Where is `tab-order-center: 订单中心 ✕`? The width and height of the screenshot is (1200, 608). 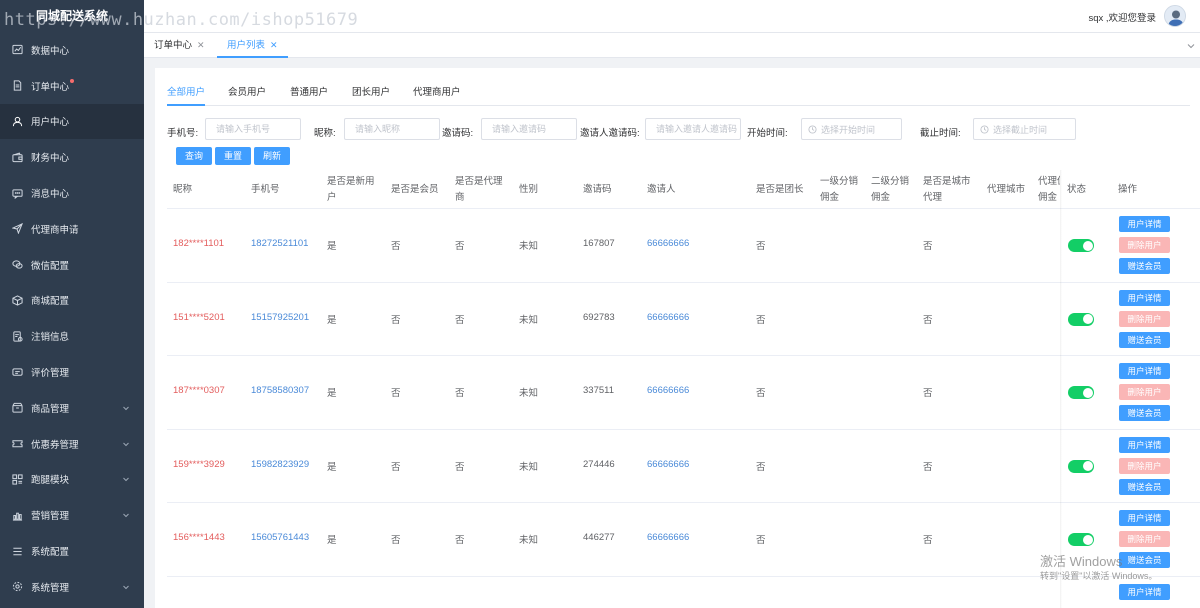 tab-order-center: 订单中心 ✕ is located at coordinates (179, 45).